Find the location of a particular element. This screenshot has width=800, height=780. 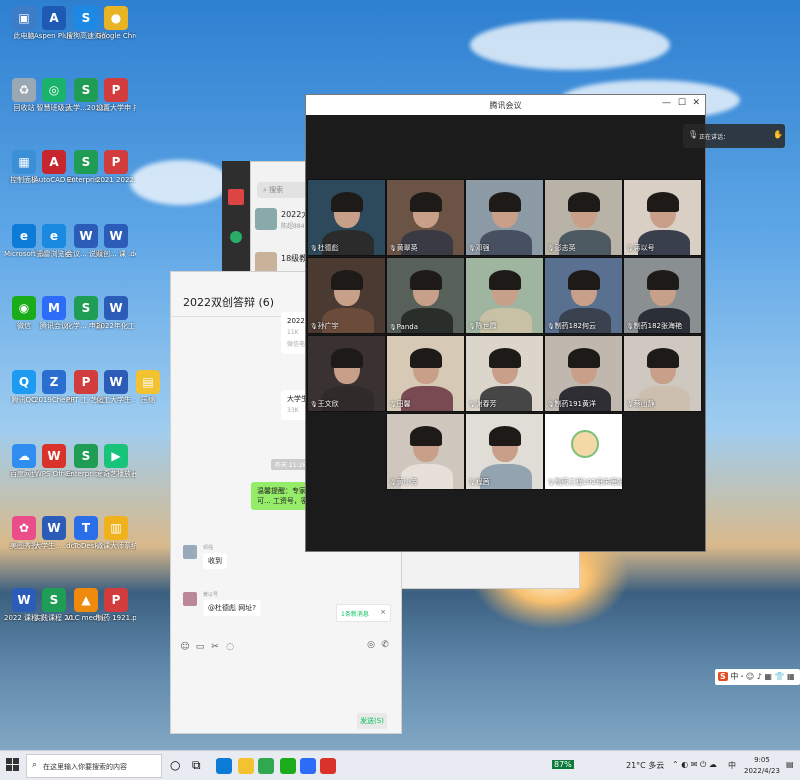

ime-mode: 中 is located at coordinates (734, 676).